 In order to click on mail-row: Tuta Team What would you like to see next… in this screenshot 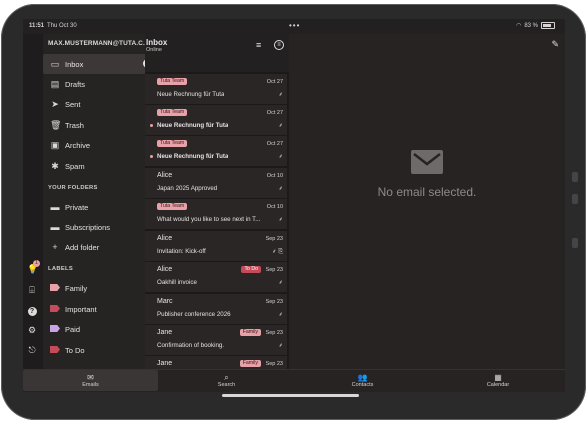, I will do `click(216, 214)`.